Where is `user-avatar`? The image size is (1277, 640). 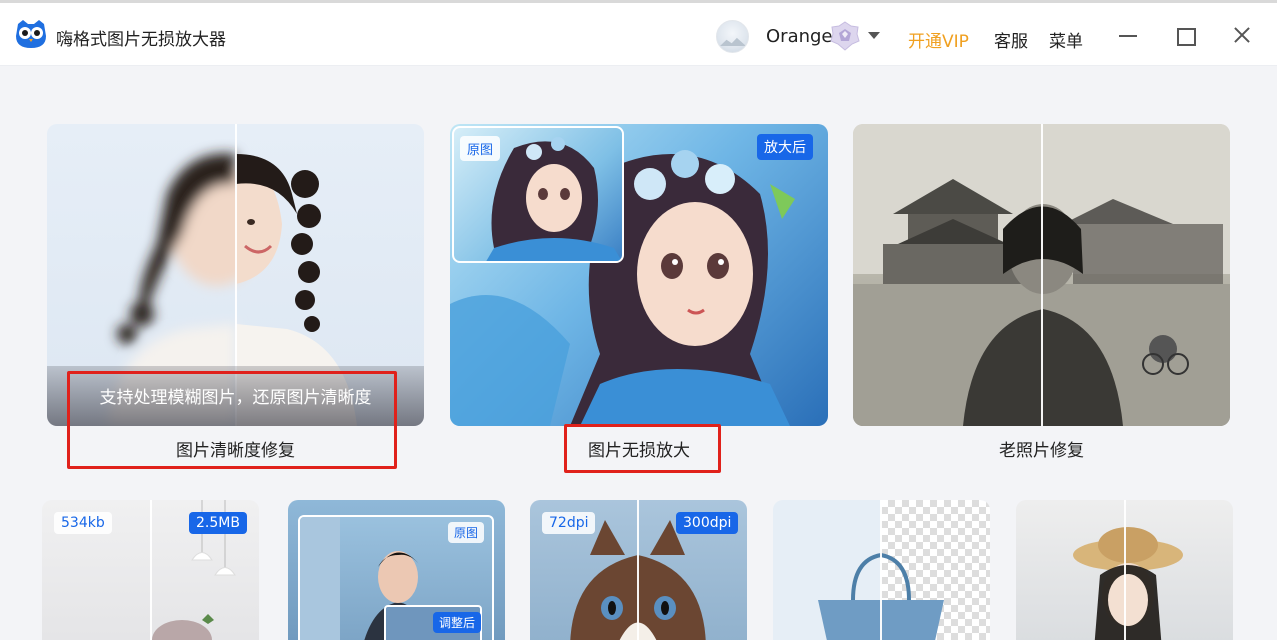 user-avatar is located at coordinates (732, 36).